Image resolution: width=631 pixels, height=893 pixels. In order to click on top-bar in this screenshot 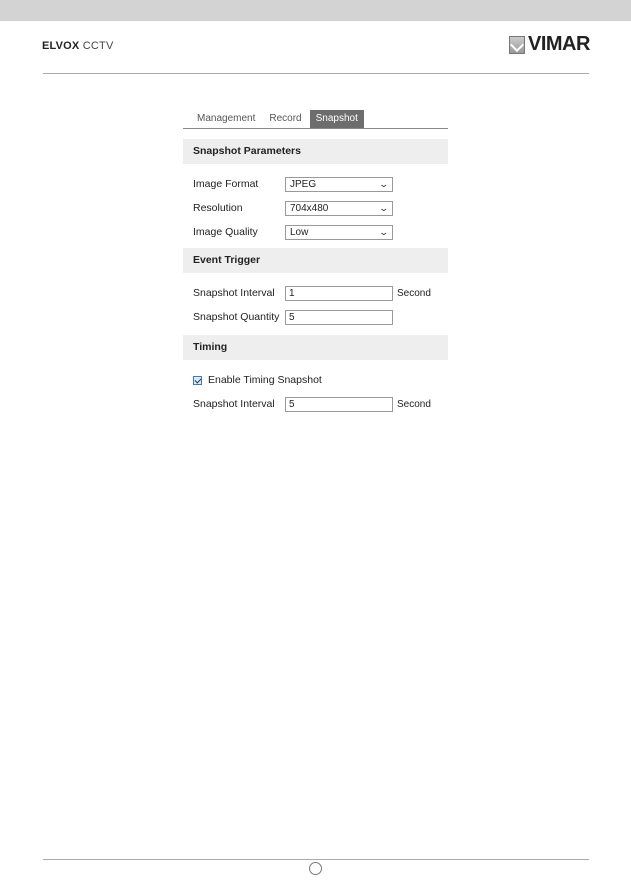, I will do `click(315, 10)`.